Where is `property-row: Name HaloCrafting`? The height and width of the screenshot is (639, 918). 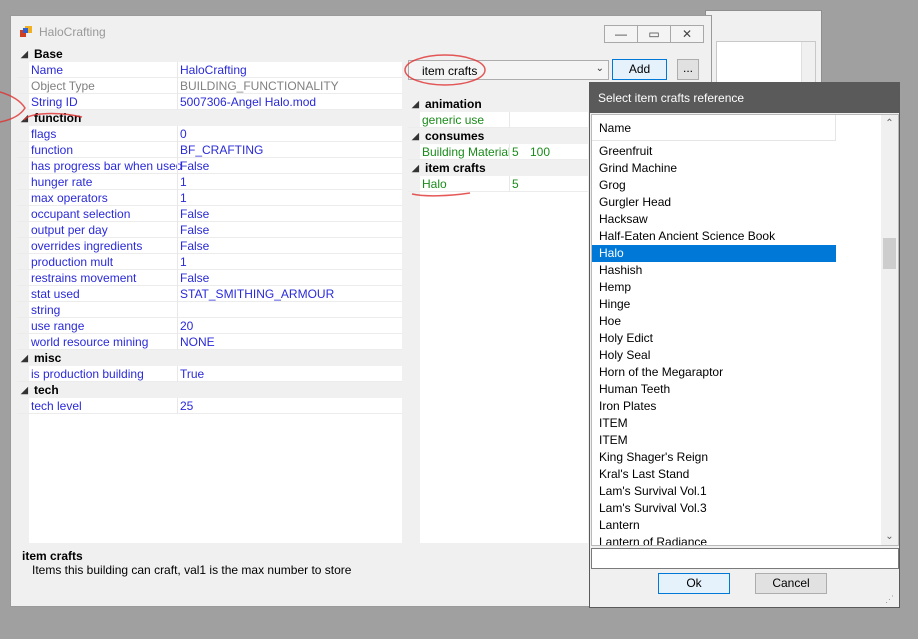
property-row: Name HaloCrafting is located at coordinates (209, 70).